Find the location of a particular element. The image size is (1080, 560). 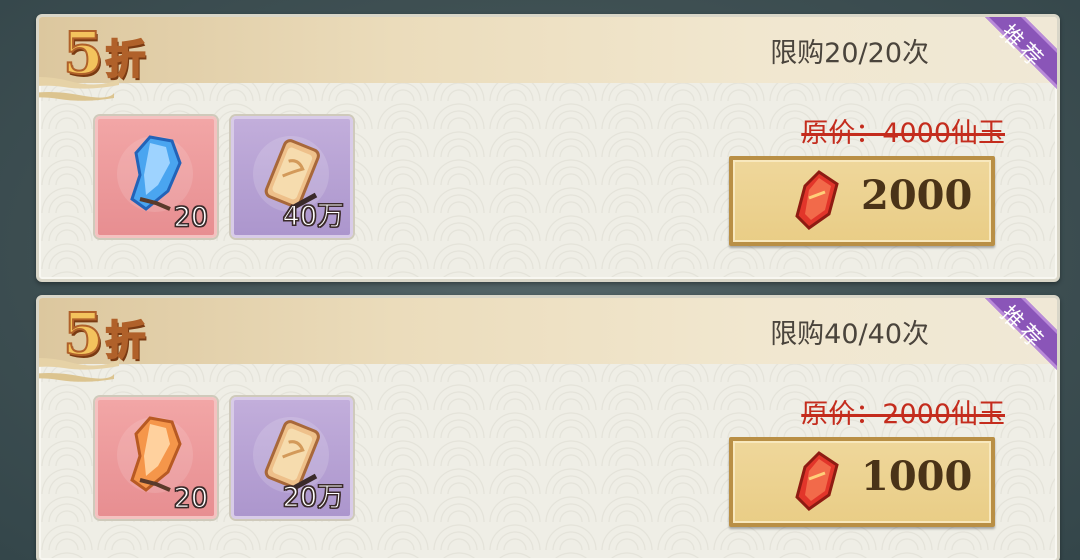

buy-button: 1000 is located at coordinates (862, 482).